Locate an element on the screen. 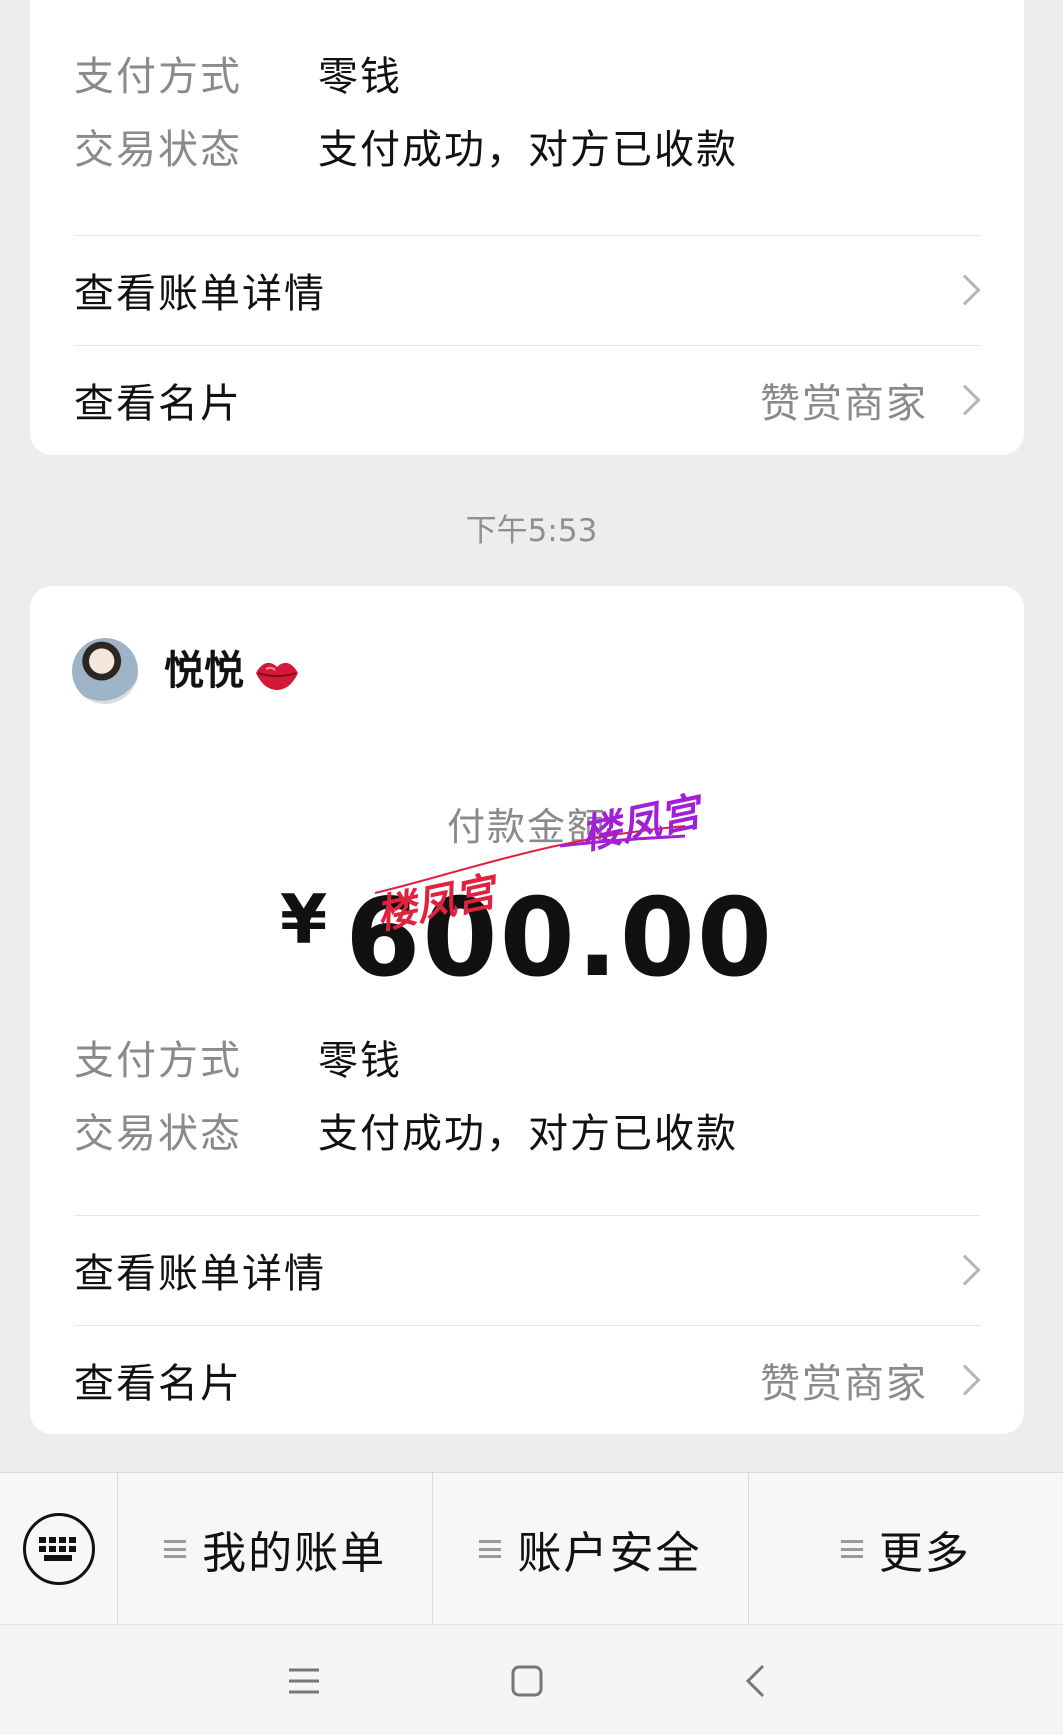 The image size is (1063, 1735). back-button is located at coordinates (755, 1680).